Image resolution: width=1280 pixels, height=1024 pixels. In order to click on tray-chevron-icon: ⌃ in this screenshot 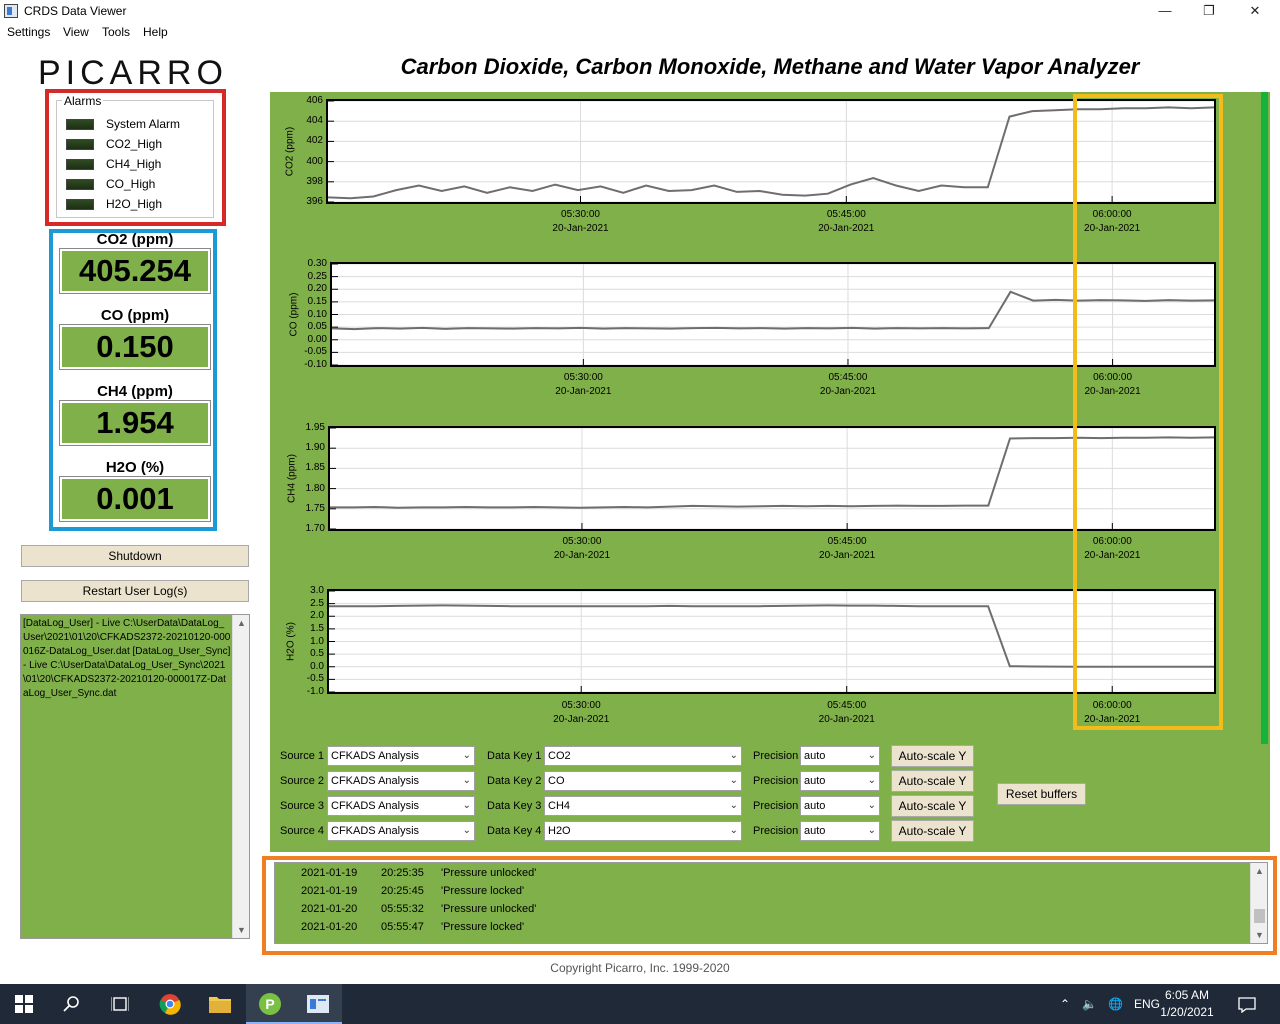, I will do `click(1065, 1004)`.